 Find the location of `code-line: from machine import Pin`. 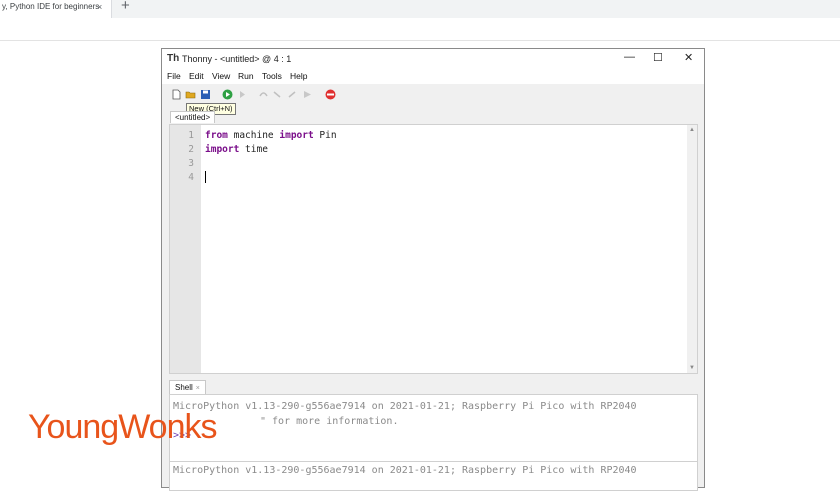

code-line: from machine import Pin is located at coordinates (271, 135).